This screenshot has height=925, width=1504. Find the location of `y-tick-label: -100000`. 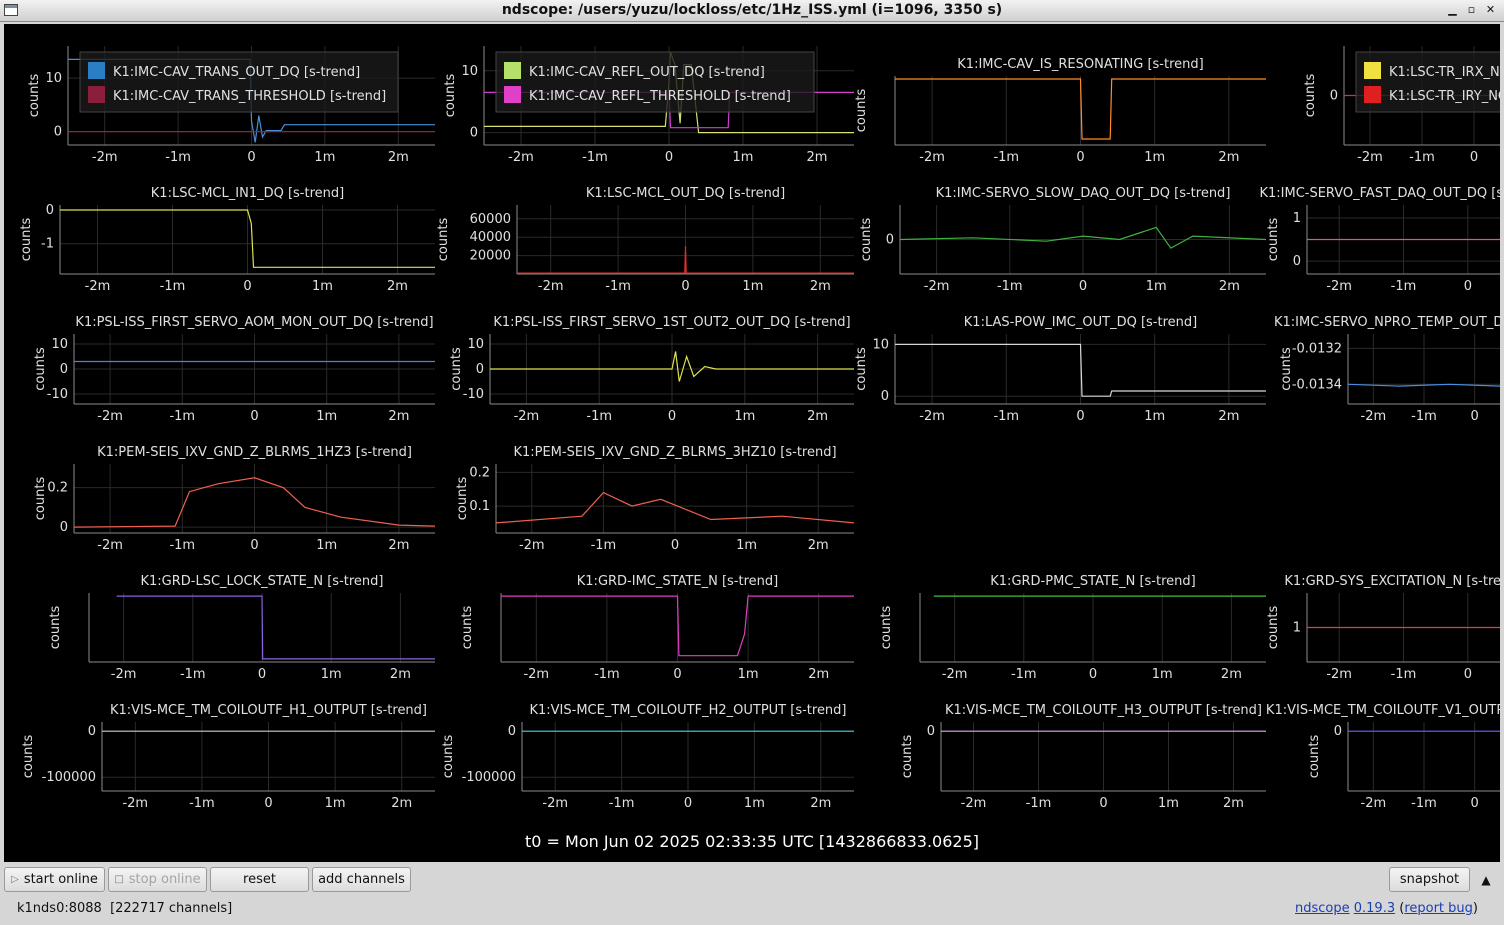

y-tick-label: -100000 is located at coordinates (69, 777).